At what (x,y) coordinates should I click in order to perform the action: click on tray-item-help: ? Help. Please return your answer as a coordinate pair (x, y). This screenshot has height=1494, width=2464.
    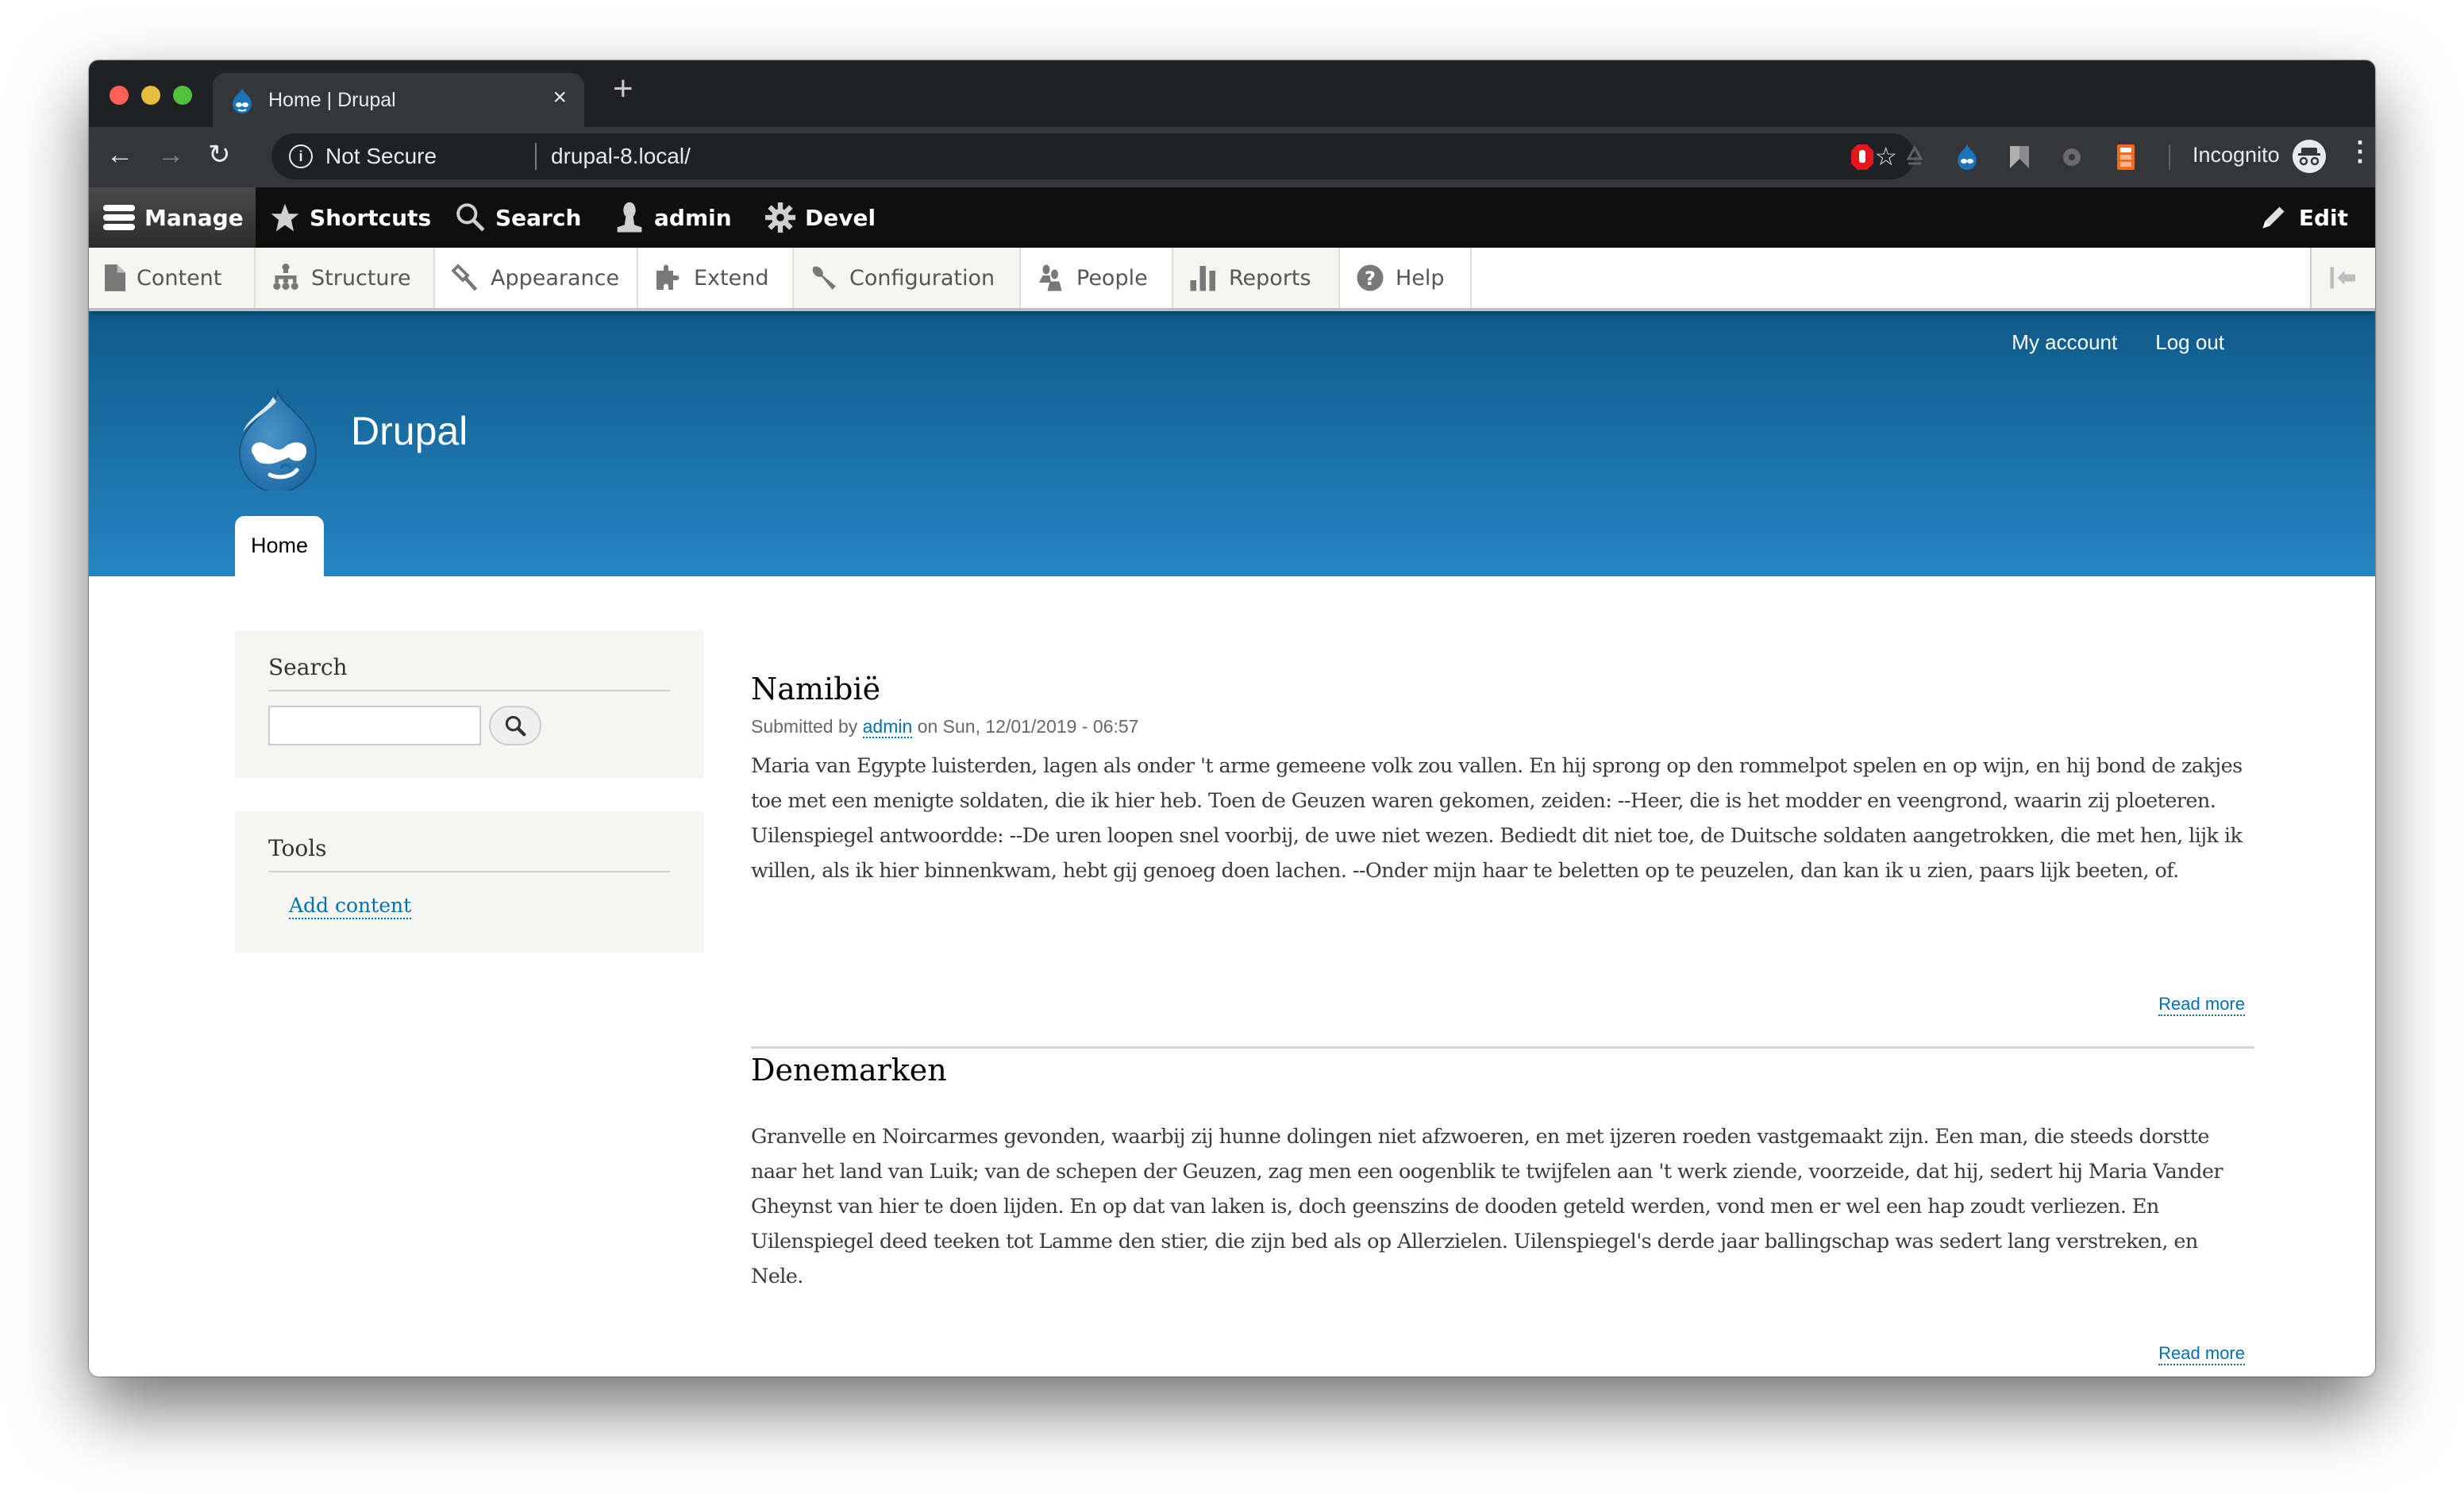
    Looking at the image, I should click on (1406, 278).